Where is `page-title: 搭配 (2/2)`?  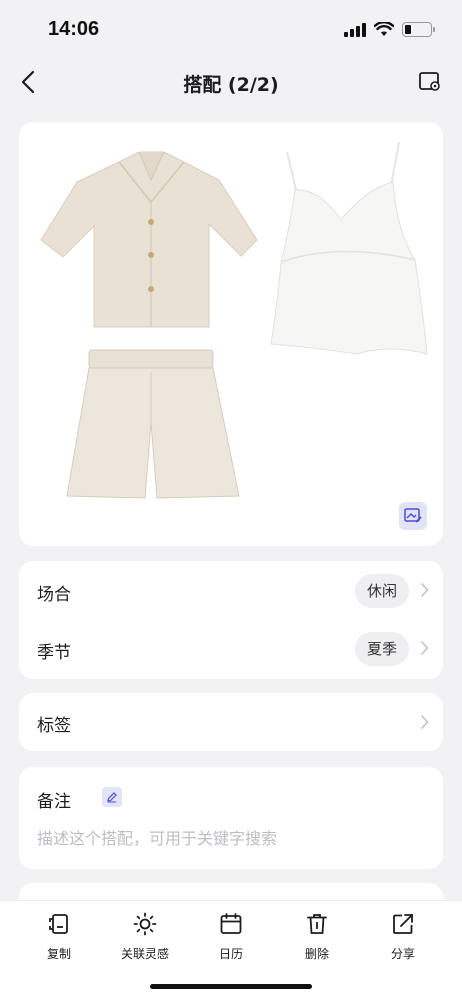 page-title: 搭配 (2/2) is located at coordinates (231, 85).